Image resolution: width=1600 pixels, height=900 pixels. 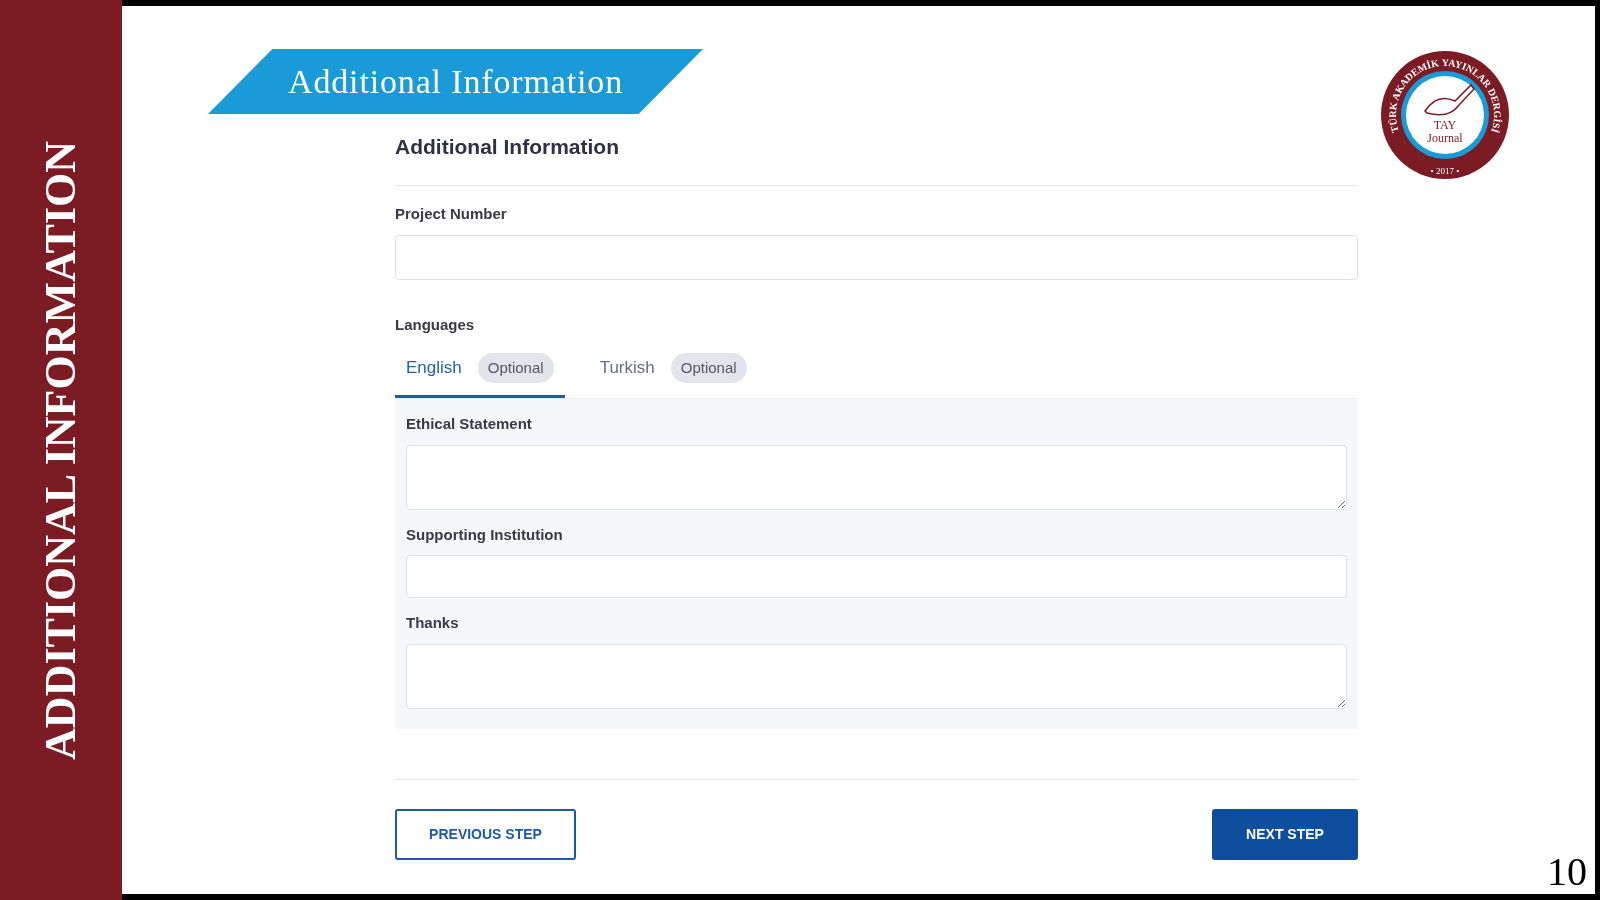 I want to click on language-tab: Turkish Optional, so click(x=673, y=373).